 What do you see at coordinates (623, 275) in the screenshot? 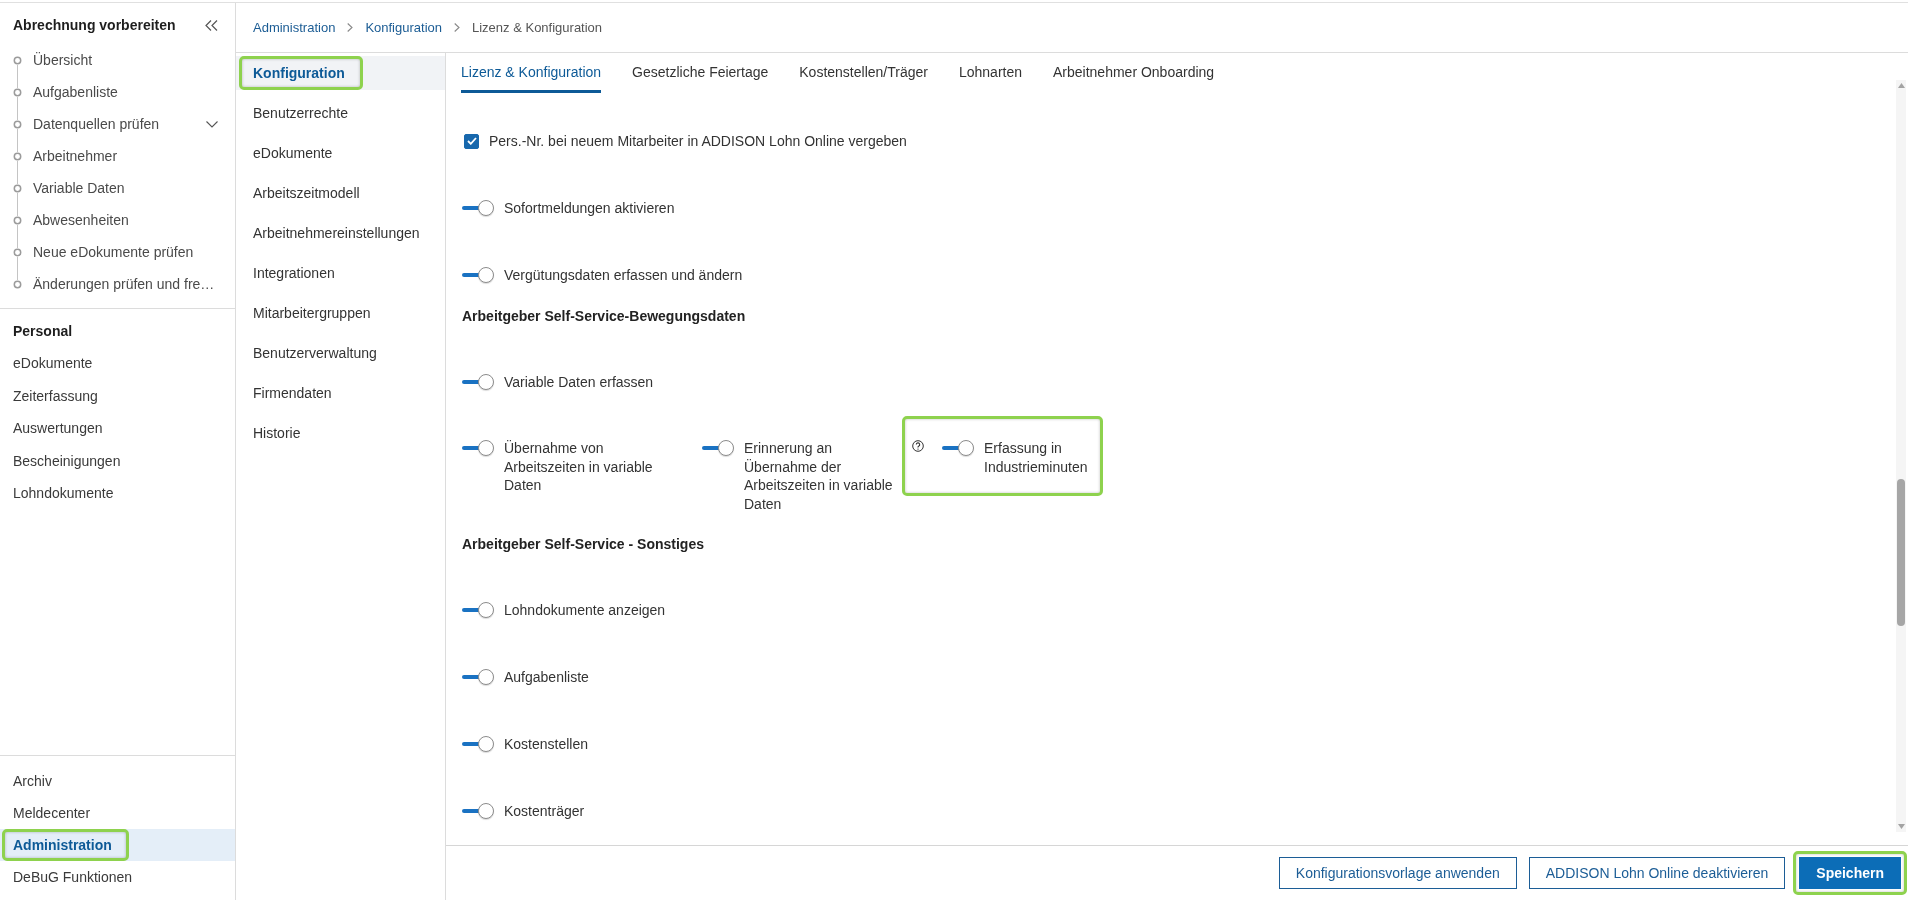
I see `toggle-label: Vergütungsdaten erfassen und ändern` at bounding box center [623, 275].